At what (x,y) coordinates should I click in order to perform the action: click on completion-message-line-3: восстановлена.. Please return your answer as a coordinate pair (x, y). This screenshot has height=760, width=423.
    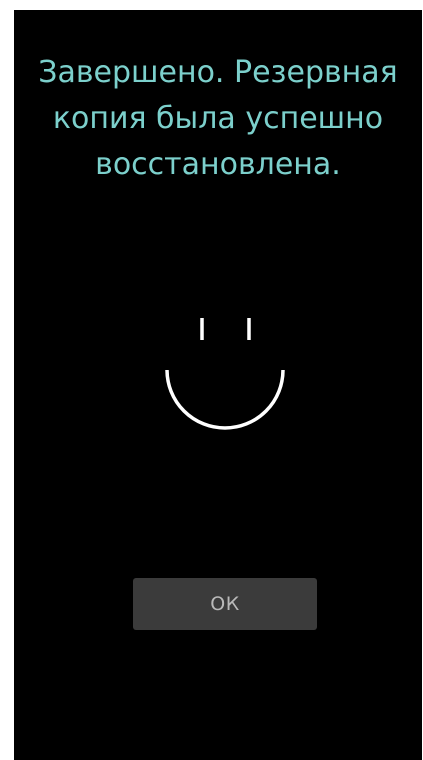
    Looking at the image, I should click on (218, 164).